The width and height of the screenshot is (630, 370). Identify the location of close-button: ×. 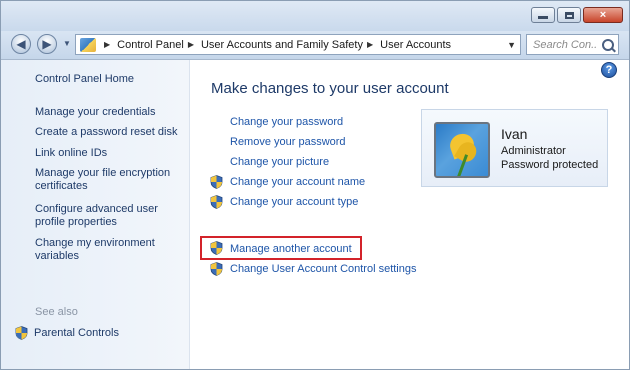
(603, 15).